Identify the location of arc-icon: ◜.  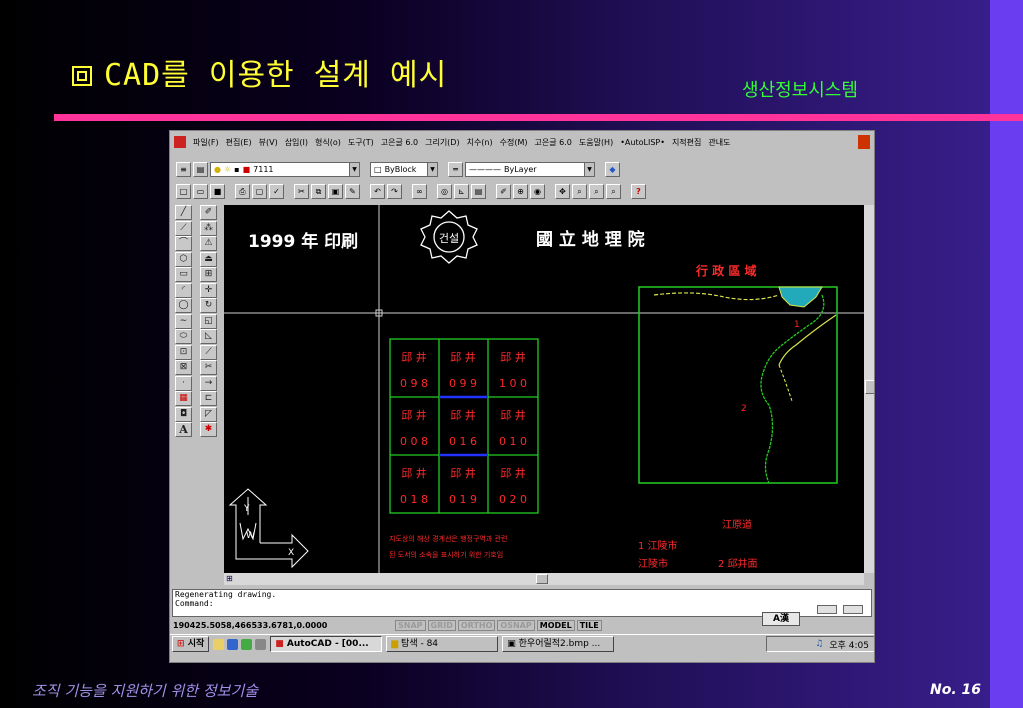
(183, 290).